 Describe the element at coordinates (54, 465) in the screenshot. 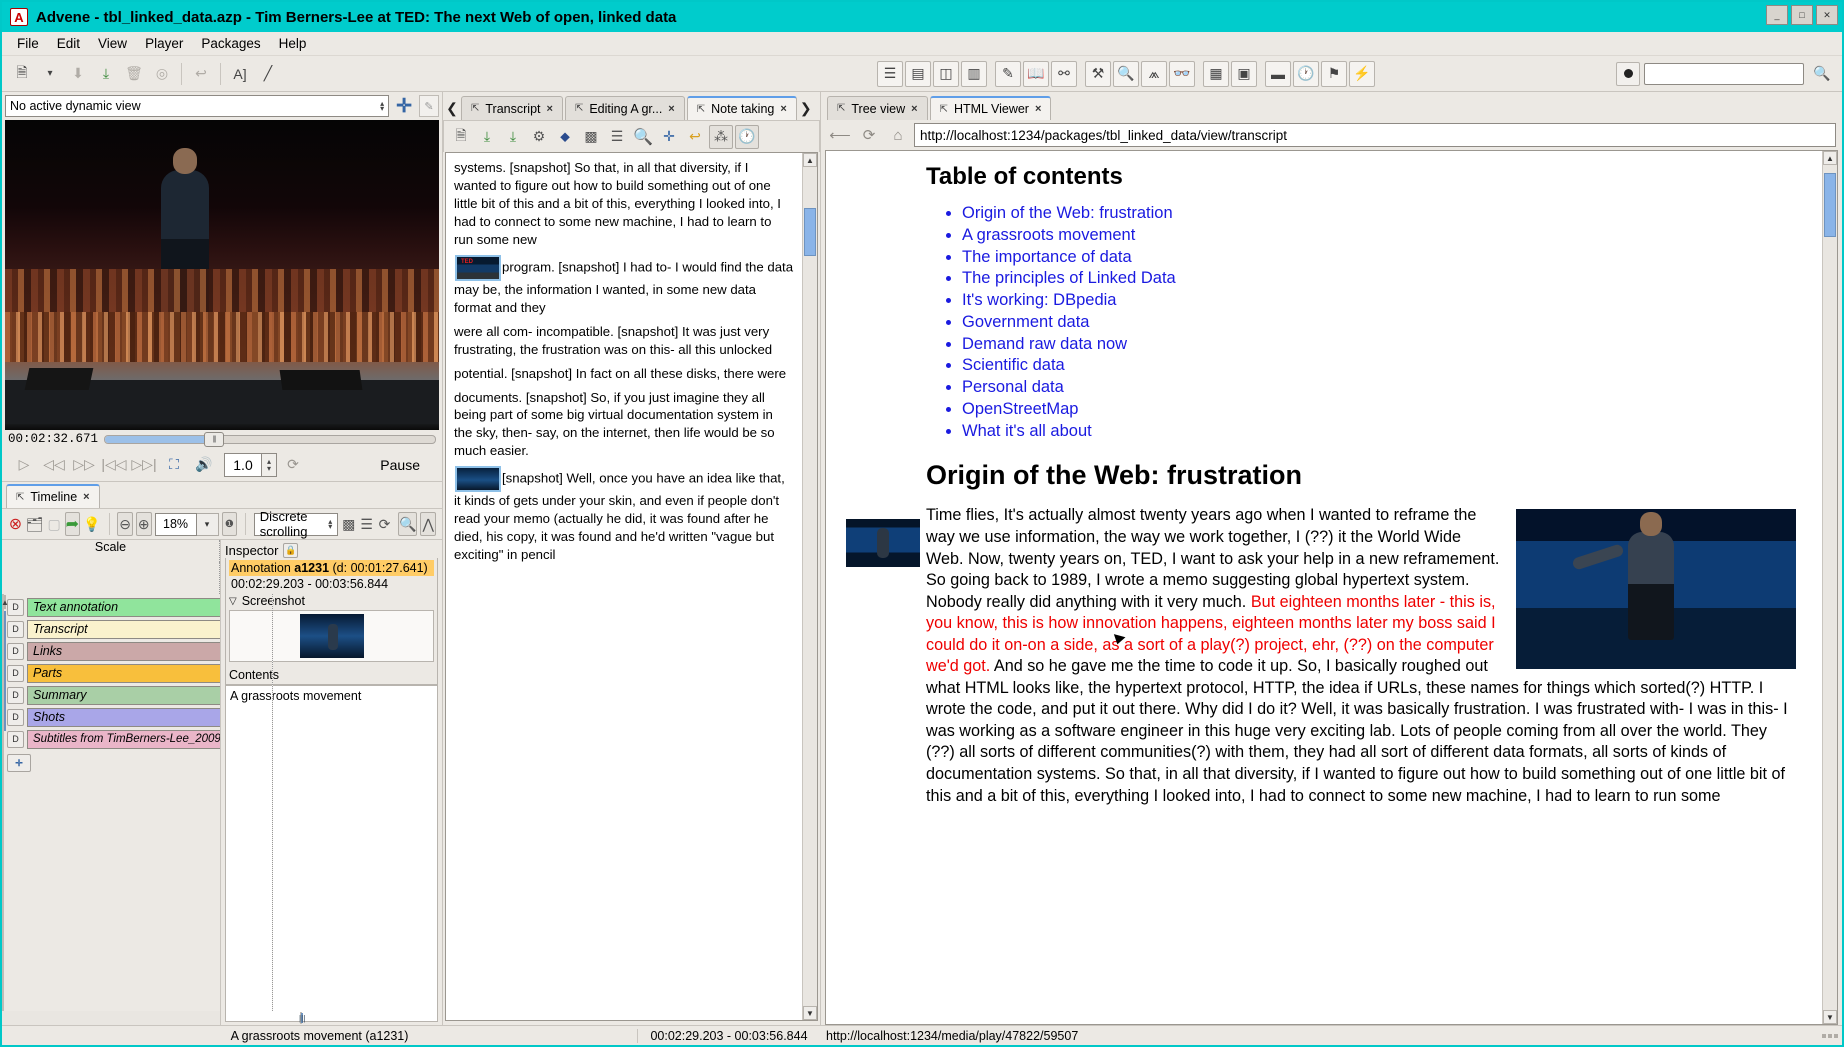

I see `rewind-icon: ◁◁` at that location.